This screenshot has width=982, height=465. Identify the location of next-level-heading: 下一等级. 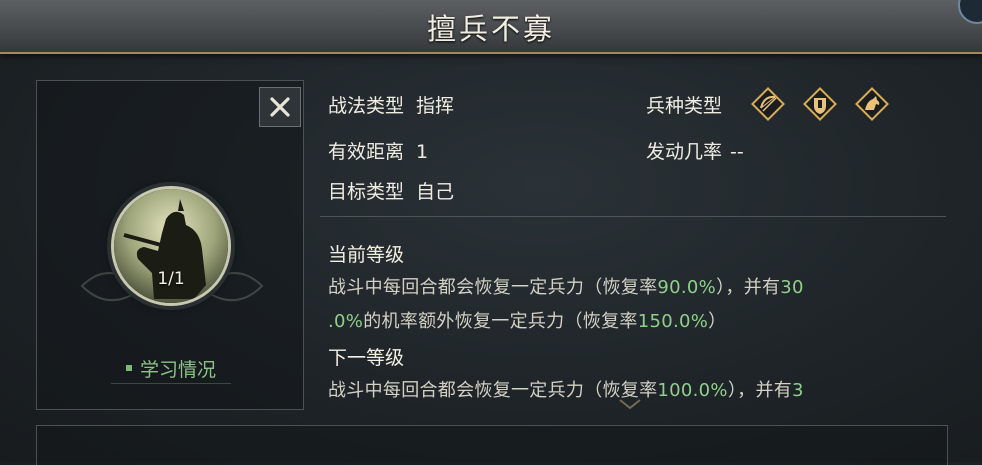
(366, 358).